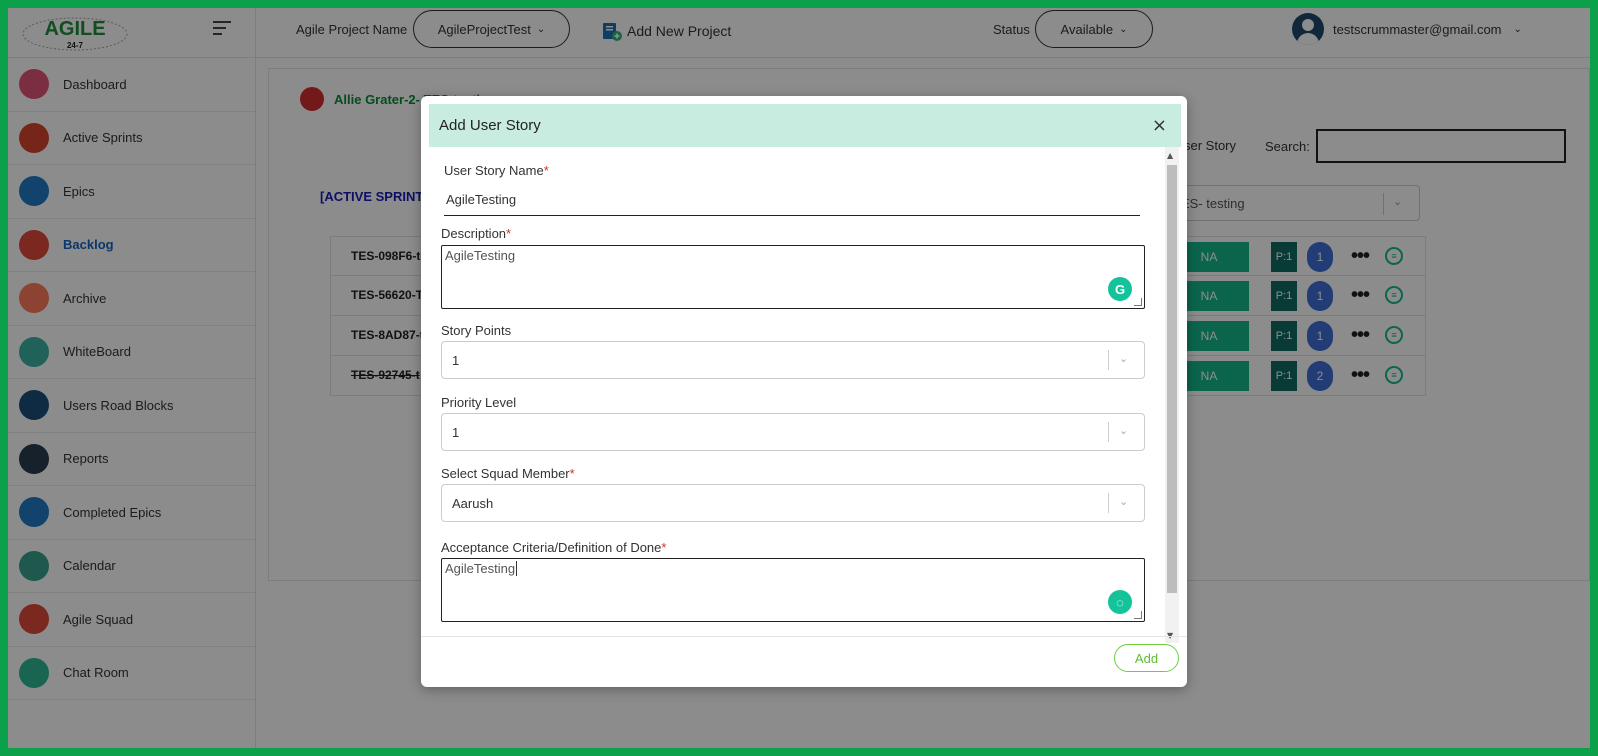 The width and height of the screenshot is (1598, 756). What do you see at coordinates (804, 661) in the screenshot?
I see `modal-footer: Add` at bounding box center [804, 661].